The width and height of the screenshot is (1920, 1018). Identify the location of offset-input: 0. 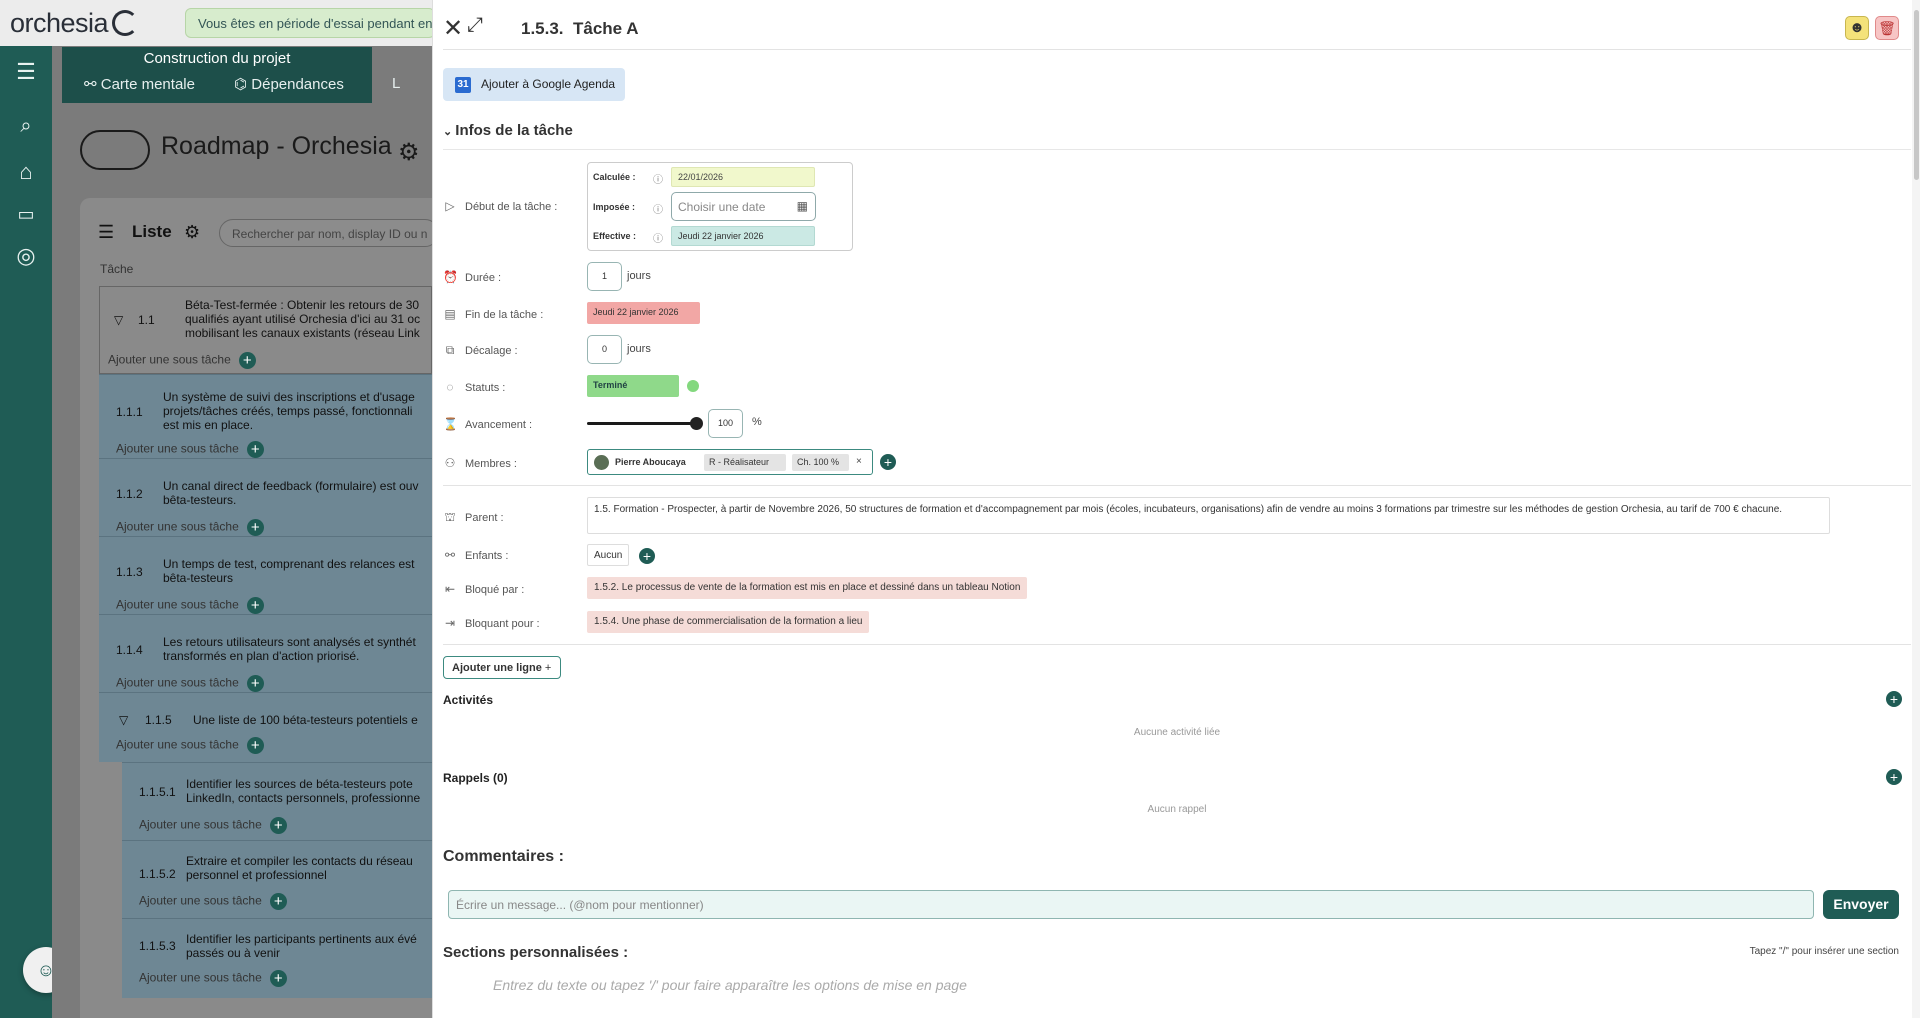
(604, 349).